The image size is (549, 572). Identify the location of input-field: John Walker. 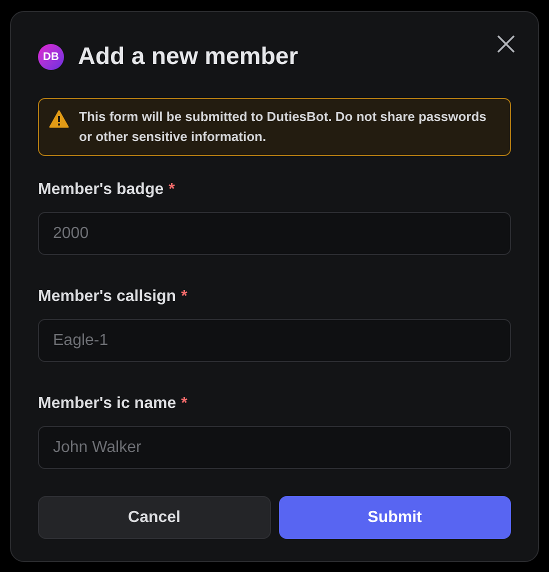
(274, 447).